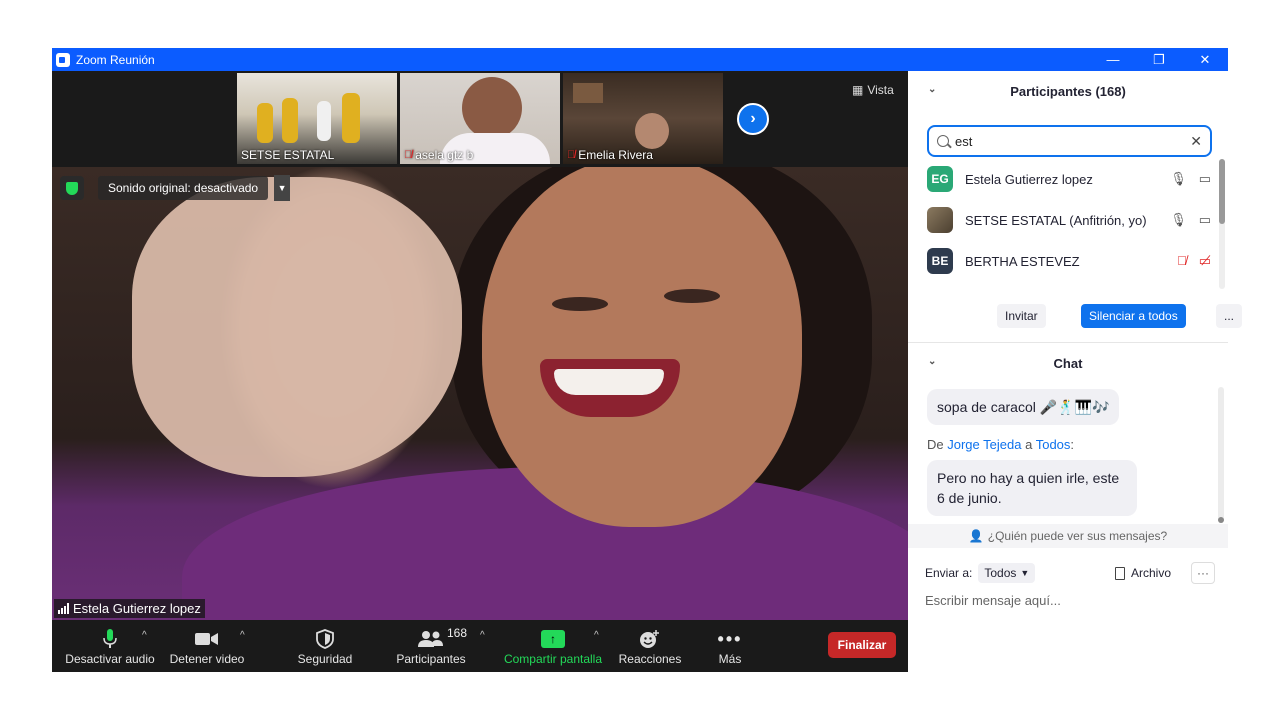 The image size is (1280, 720). What do you see at coordinates (650, 639) in the screenshot?
I see `emoji-plus-icon` at bounding box center [650, 639].